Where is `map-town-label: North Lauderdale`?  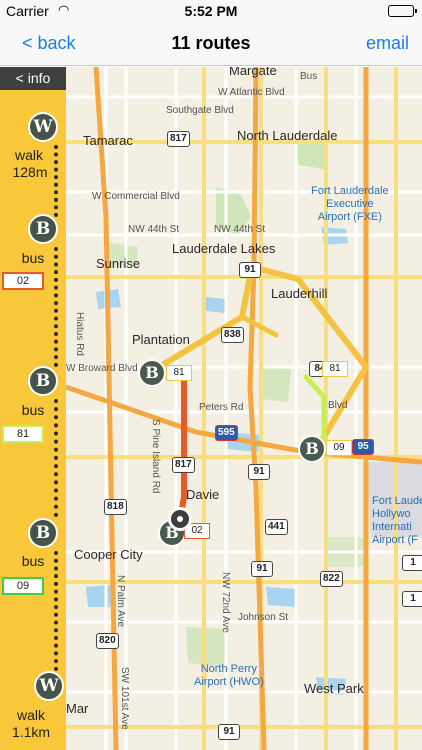 map-town-label: North Lauderdale is located at coordinates (287, 135).